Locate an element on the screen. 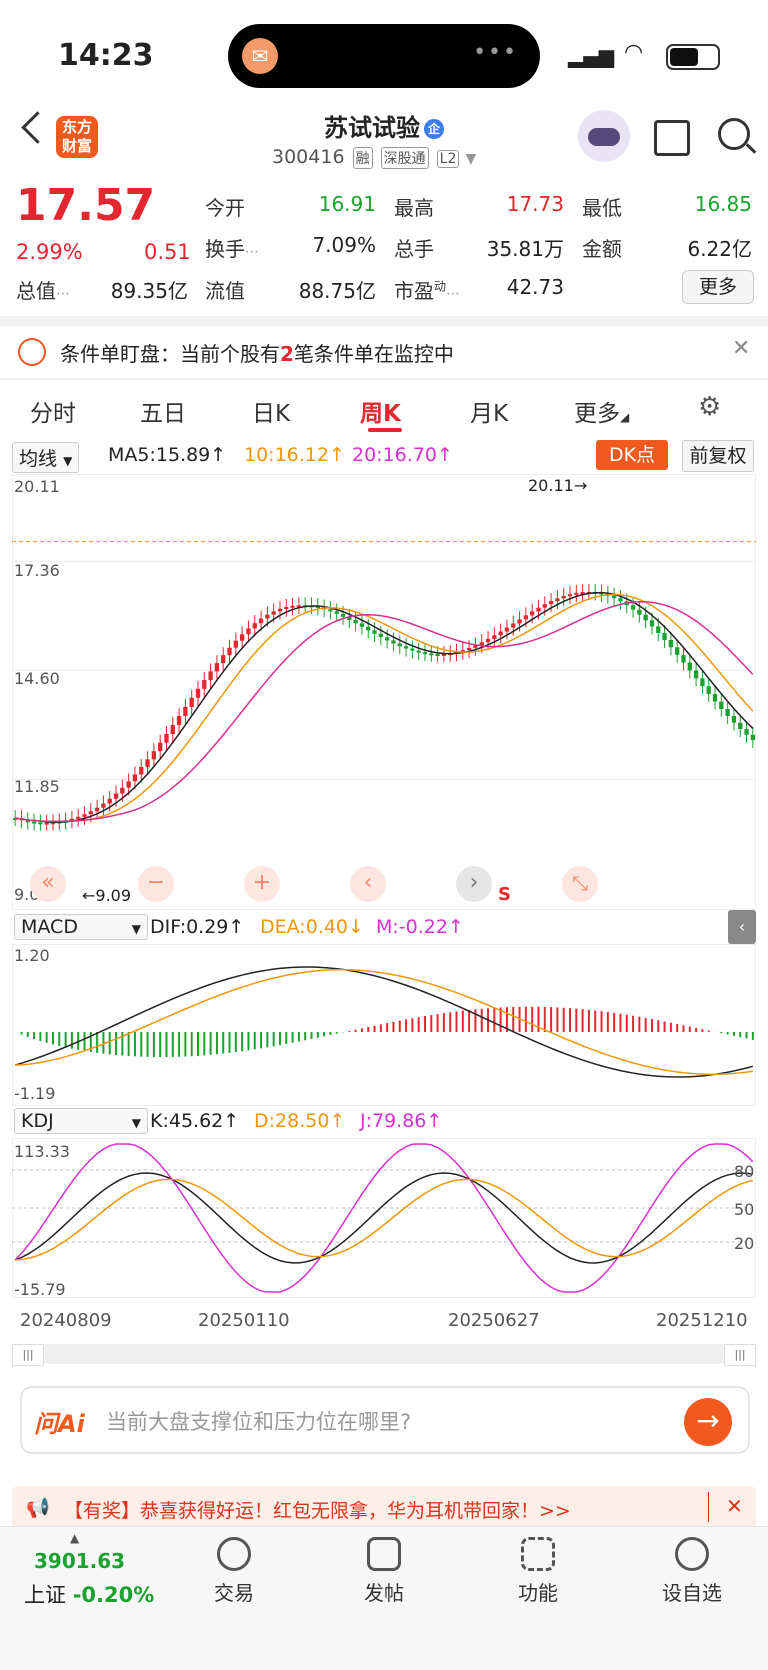  more-fields-button: 更多 is located at coordinates (718, 287).